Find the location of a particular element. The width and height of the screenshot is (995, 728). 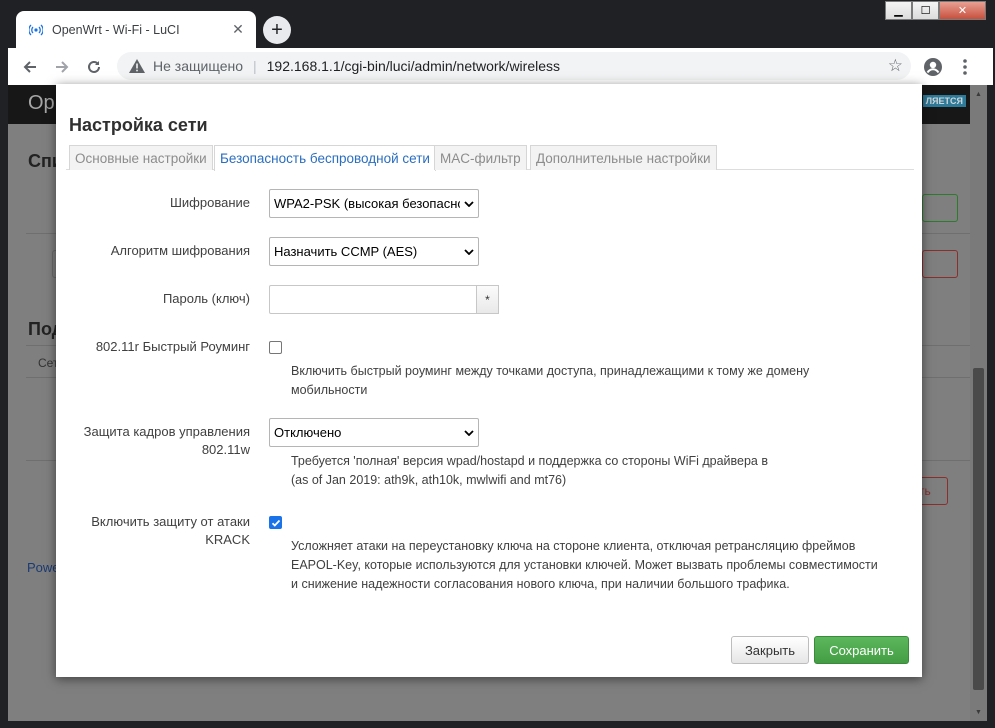

browser-tab: OpenWrt - Wi-Fi - LuCI ✕ is located at coordinates (136, 29).